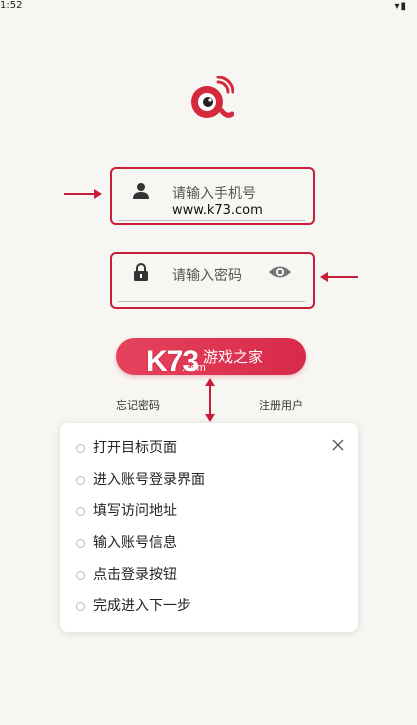 The width and height of the screenshot is (417, 725). Describe the element at coordinates (210, 400) in the screenshot. I see `arrow-vertical-icon` at that location.